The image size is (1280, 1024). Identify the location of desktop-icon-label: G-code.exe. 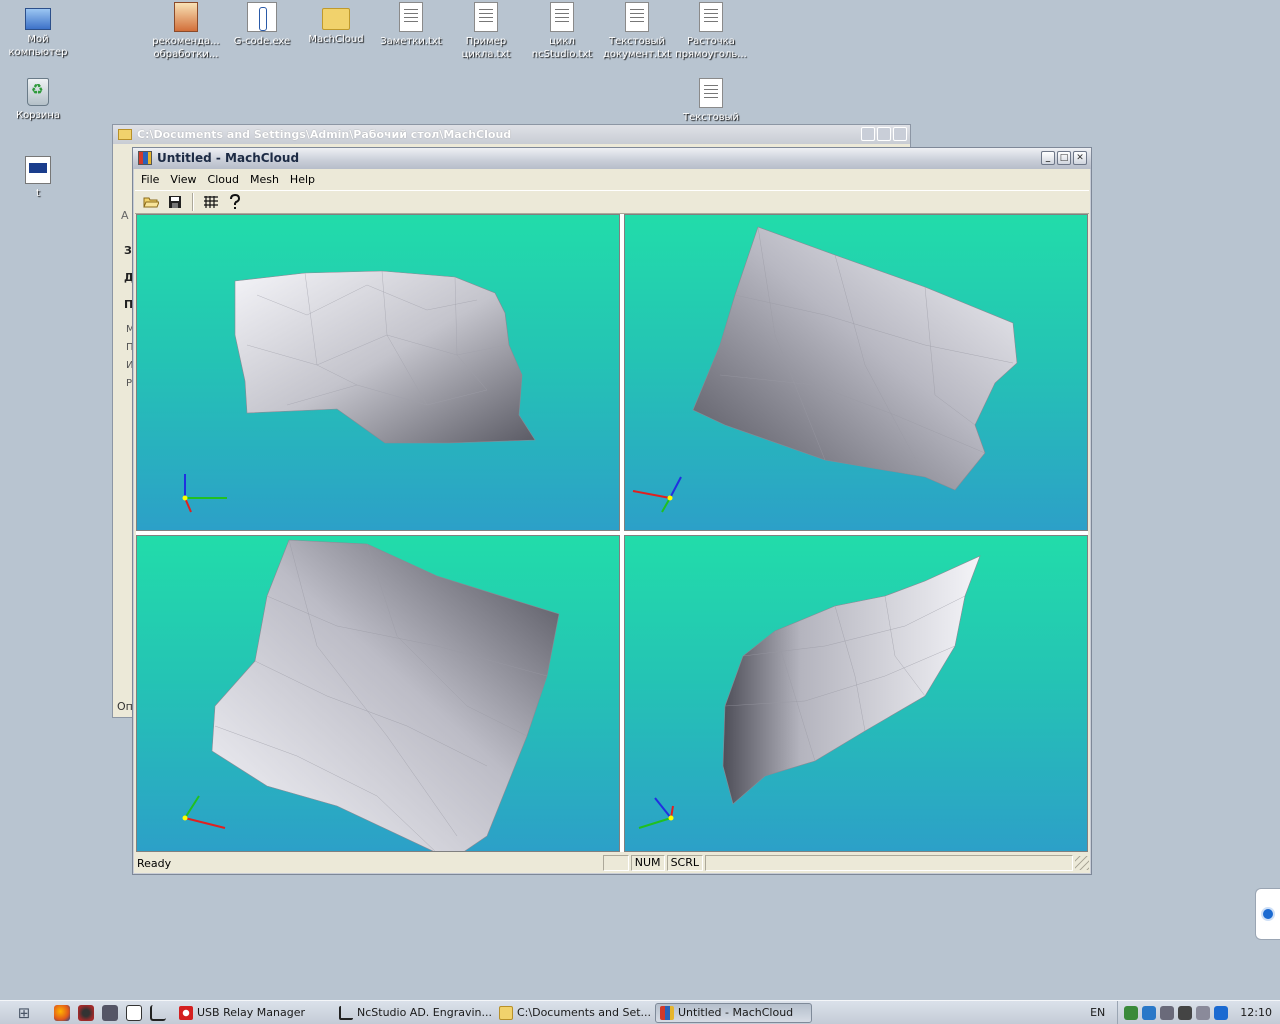
(262, 41).